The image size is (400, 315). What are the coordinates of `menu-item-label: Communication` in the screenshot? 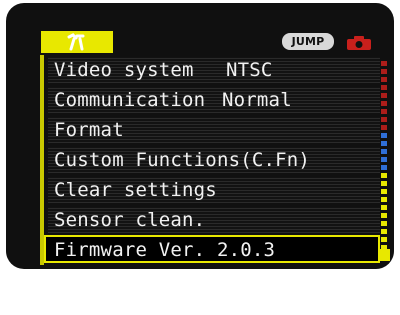 It's located at (130, 100).